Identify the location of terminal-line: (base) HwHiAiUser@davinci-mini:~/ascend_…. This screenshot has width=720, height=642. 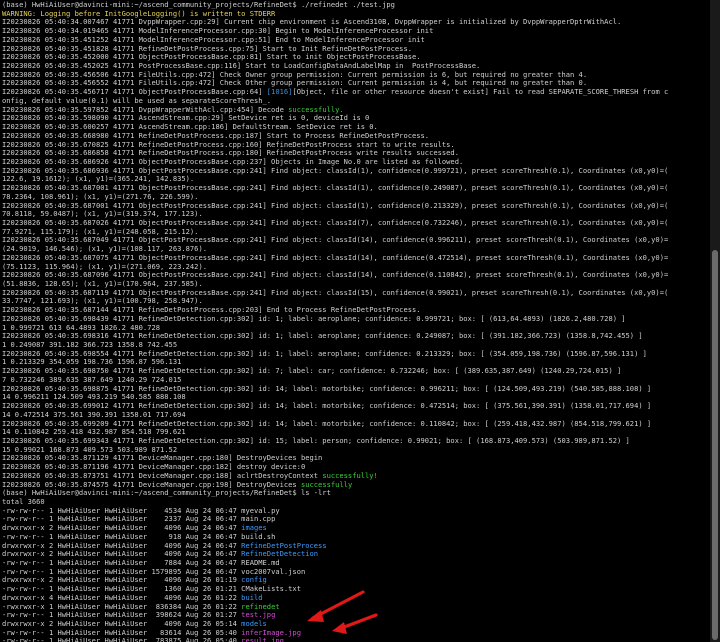
(355, 5).